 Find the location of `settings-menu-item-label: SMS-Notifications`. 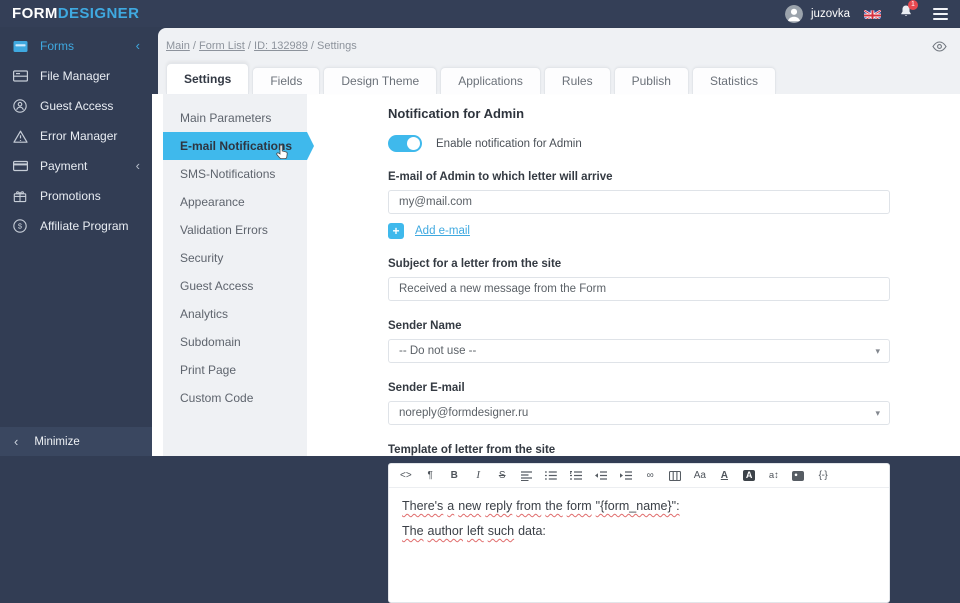

settings-menu-item-label: SMS-Notifications is located at coordinates (228, 174).